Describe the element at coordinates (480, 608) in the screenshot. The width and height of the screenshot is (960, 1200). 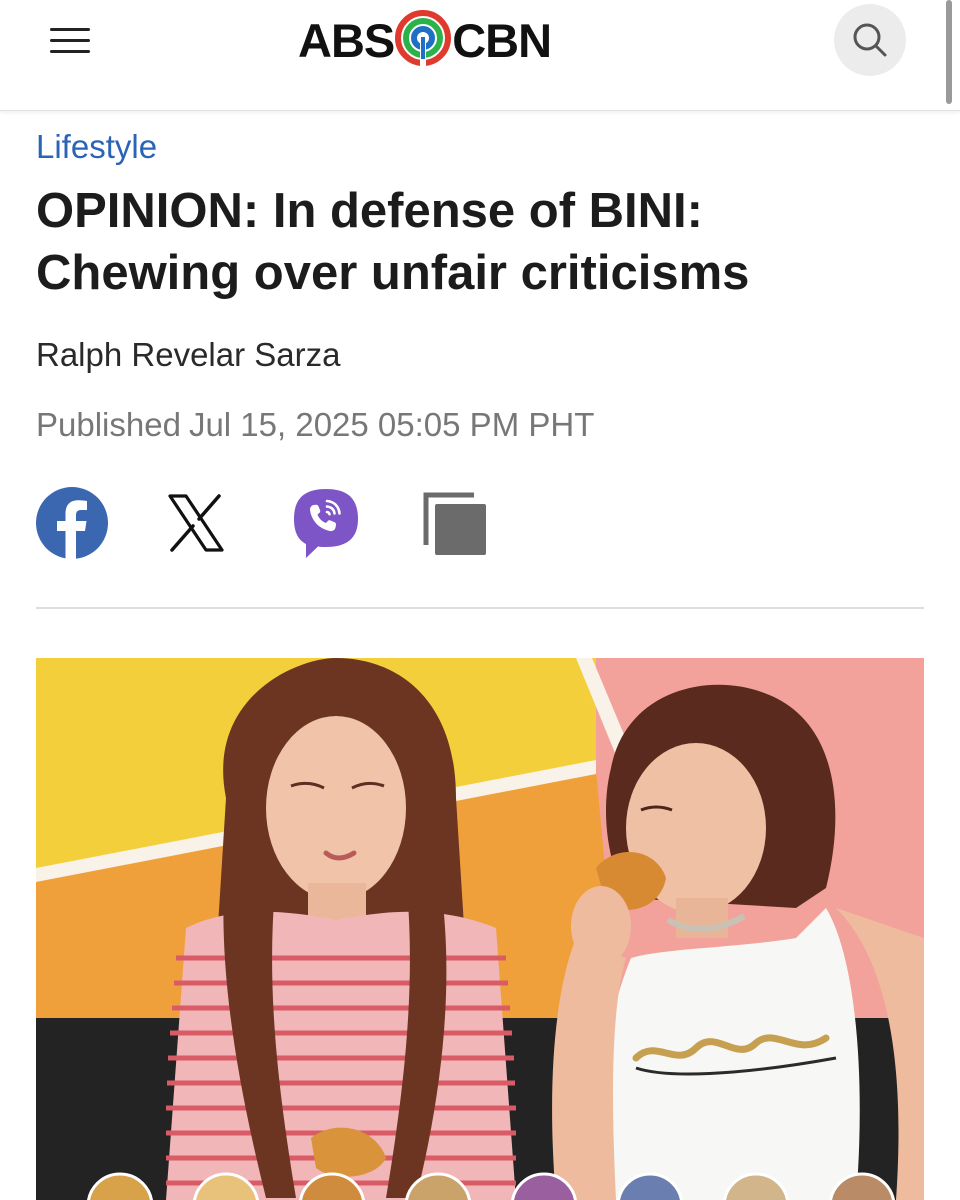
I see `divider` at that location.